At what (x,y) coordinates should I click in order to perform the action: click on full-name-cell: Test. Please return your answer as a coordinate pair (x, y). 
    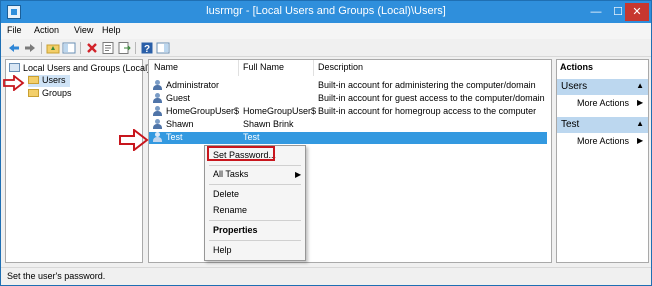
    Looking at the image, I should click on (251, 137).